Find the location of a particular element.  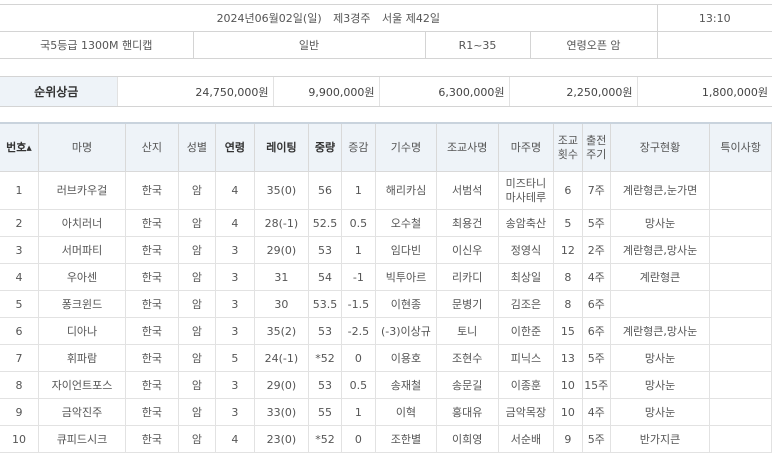

owner-link: 정영식 is located at coordinates (526, 250).